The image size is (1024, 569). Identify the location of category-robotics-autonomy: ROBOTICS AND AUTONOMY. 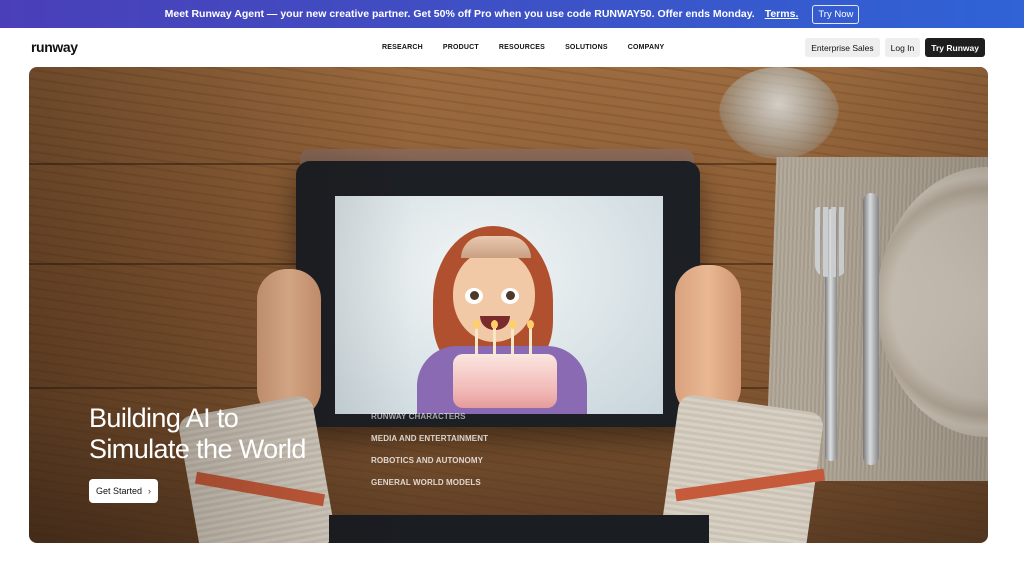
(429, 460).